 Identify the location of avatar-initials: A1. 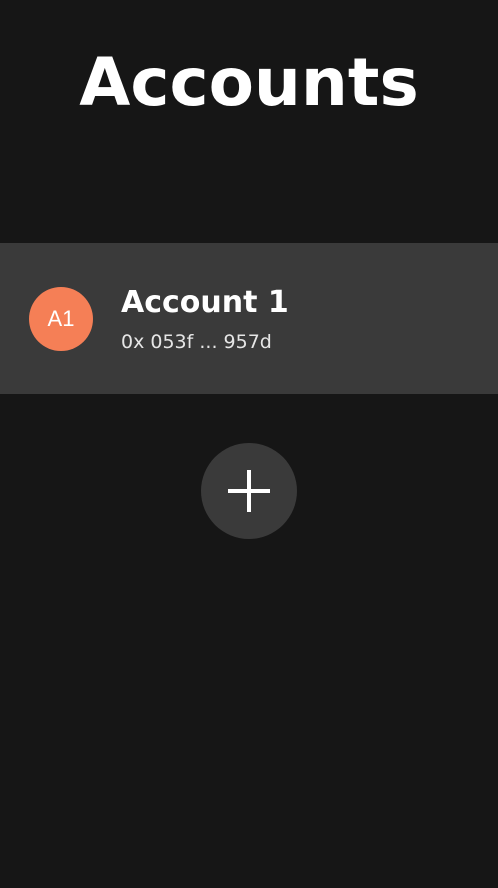
(61, 318).